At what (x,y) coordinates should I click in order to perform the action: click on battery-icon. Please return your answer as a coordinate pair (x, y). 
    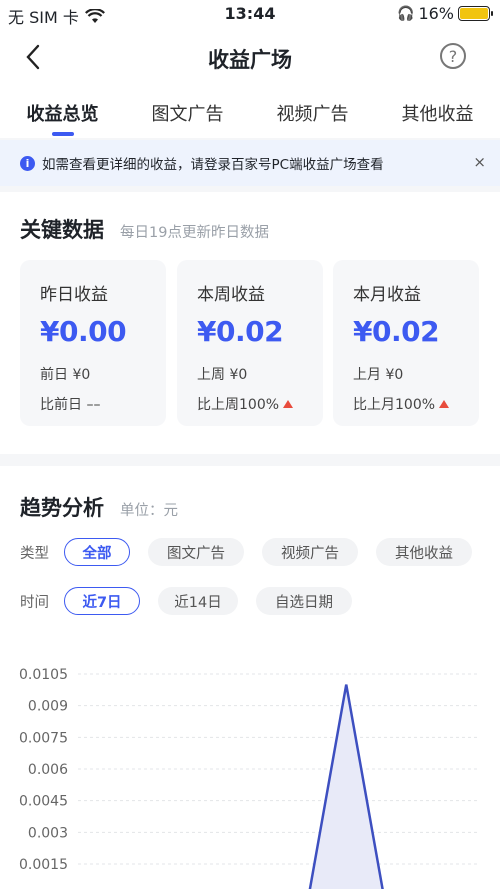
    Looking at the image, I should click on (475, 13).